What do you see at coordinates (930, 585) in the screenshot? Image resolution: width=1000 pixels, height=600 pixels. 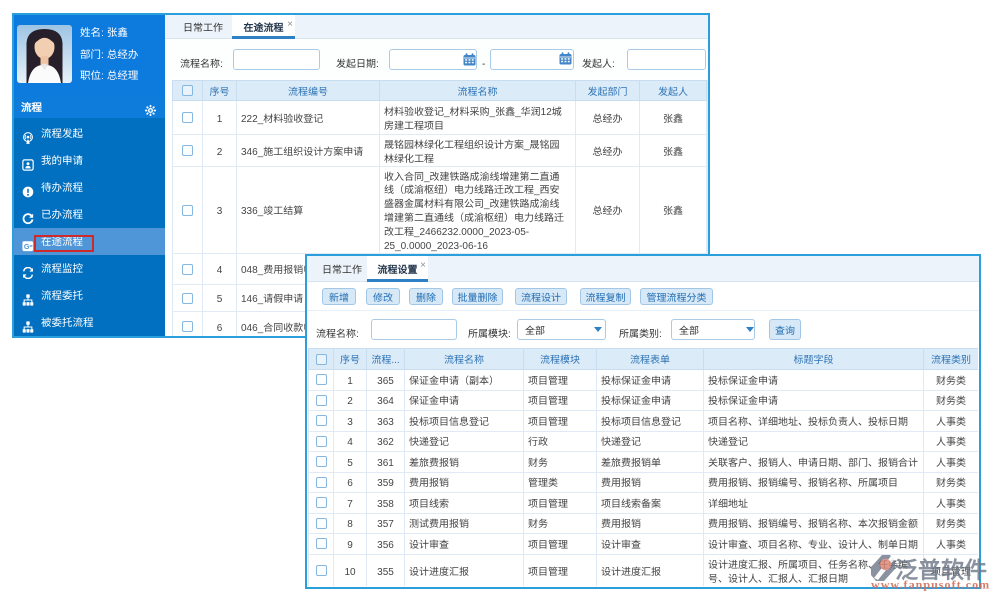 I see `svg-text: www.fanpusoft.com` at bounding box center [930, 585].